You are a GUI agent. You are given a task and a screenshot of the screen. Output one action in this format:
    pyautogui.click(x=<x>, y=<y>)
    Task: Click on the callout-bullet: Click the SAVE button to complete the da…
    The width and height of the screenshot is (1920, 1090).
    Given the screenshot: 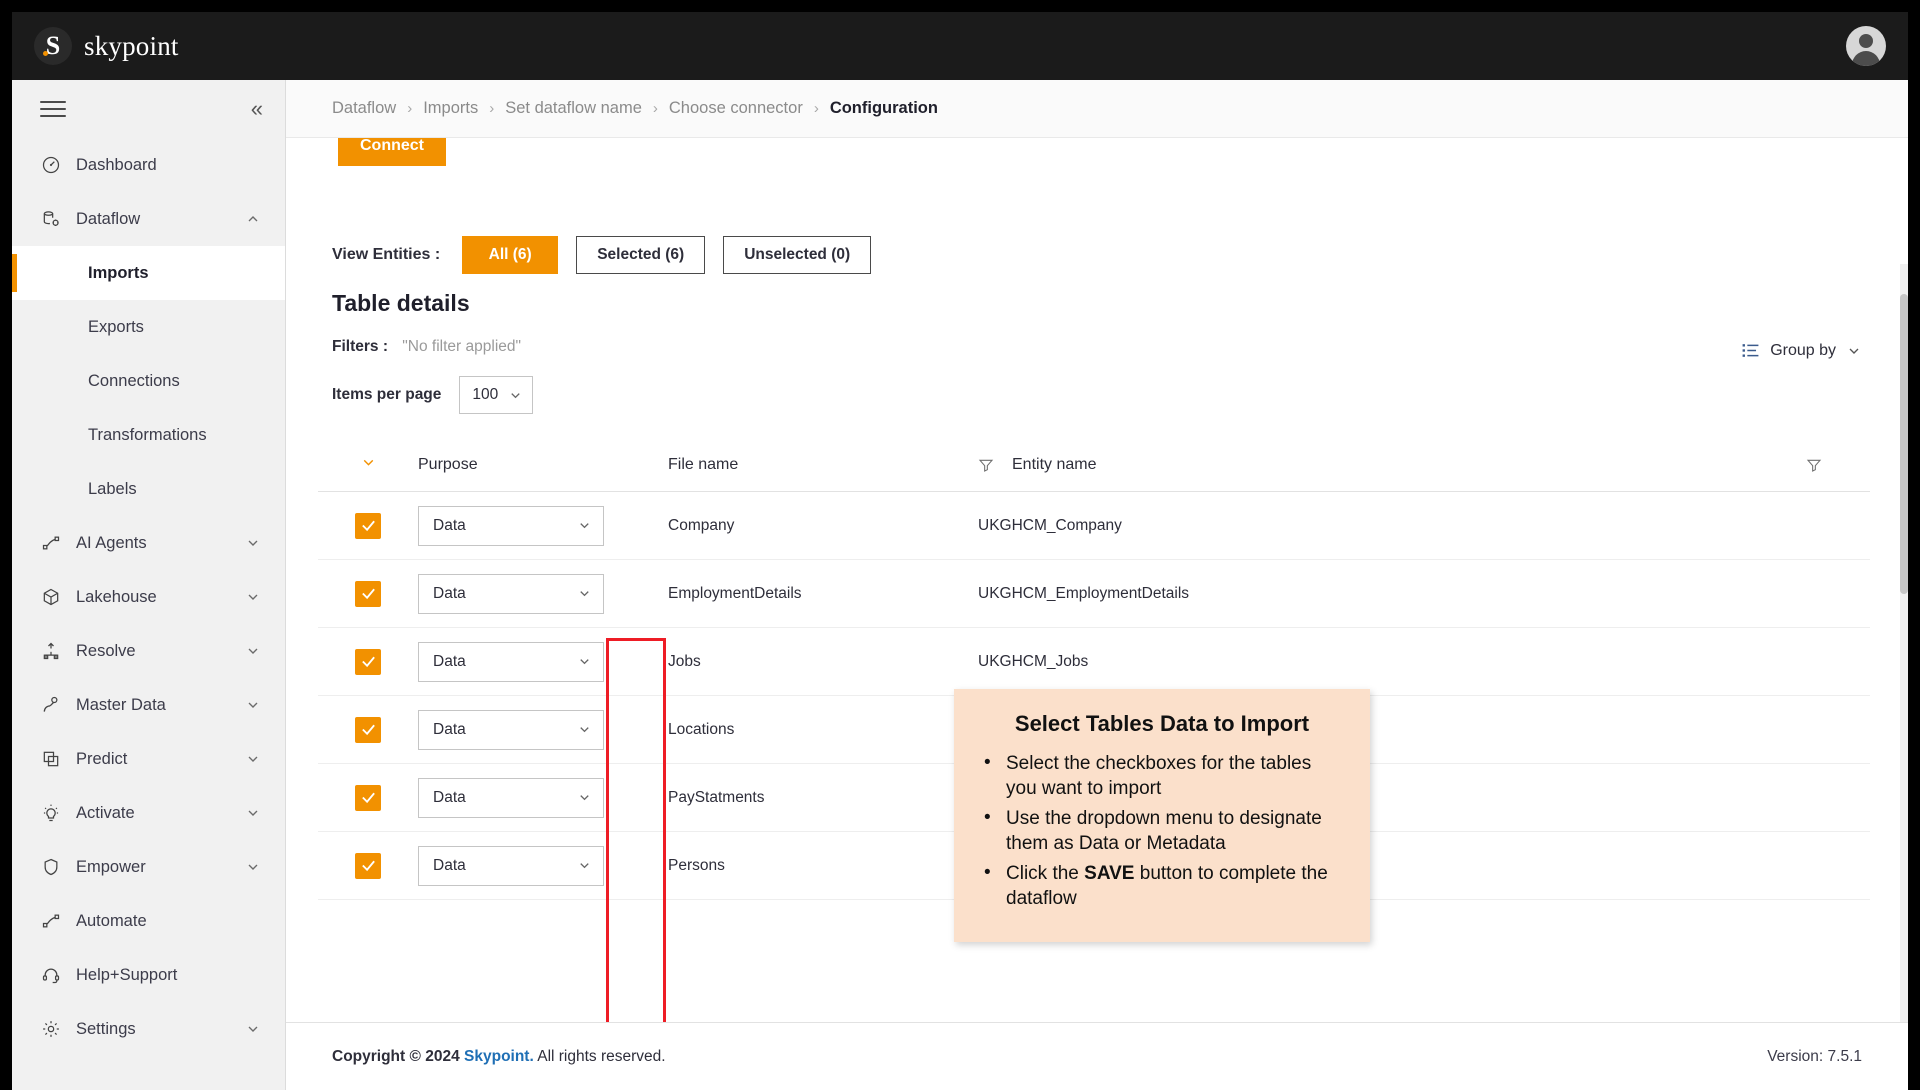 What is the action you would take?
    pyautogui.click(x=1162, y=885)
    